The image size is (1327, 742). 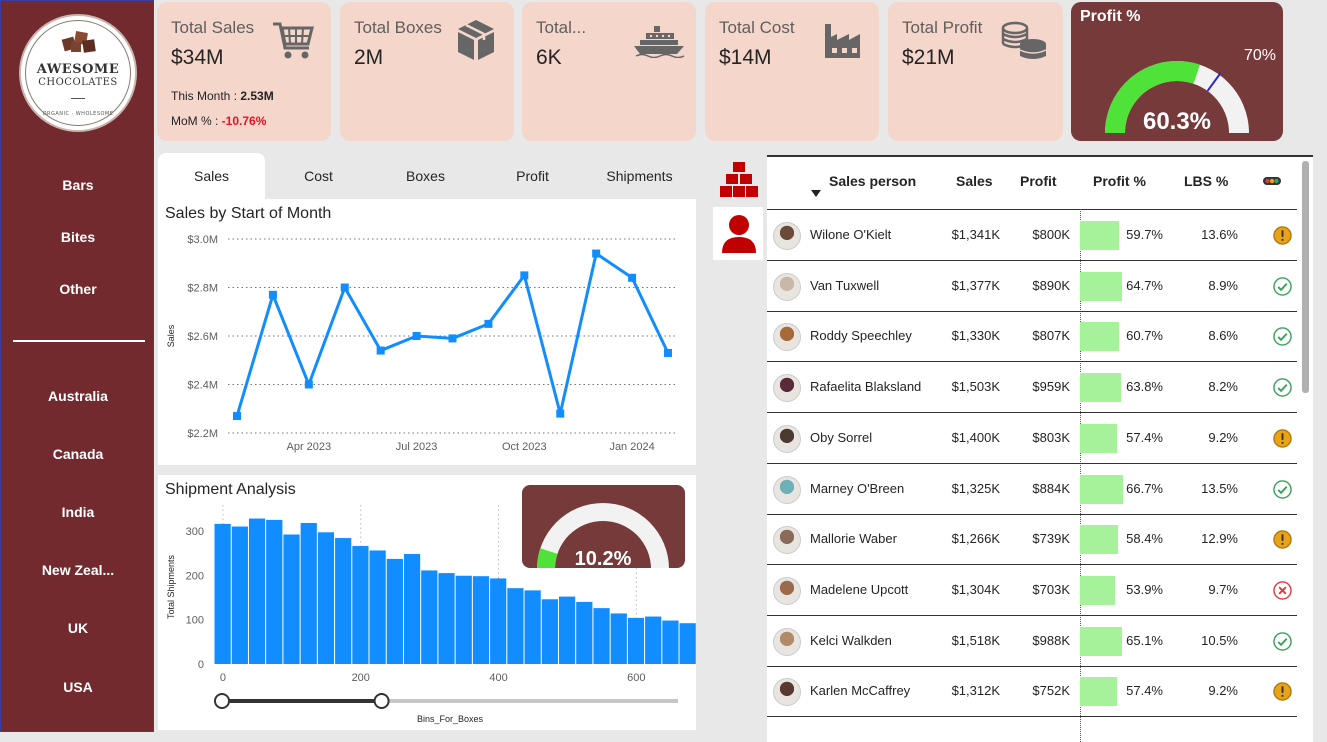 I want to click on nav-country-uk: UK, so click(x=78, y=628).